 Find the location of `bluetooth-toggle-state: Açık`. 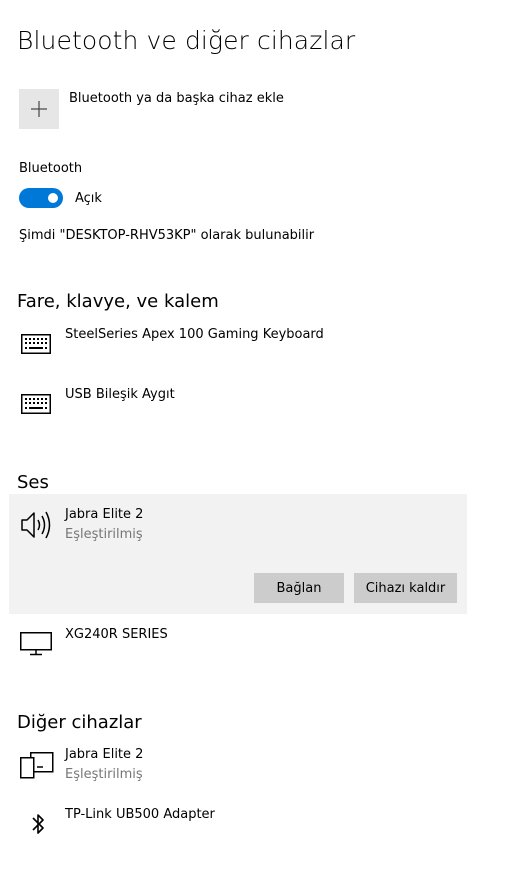

bluetooth-toggle-state: Açık is located at coordinates (88, 198).